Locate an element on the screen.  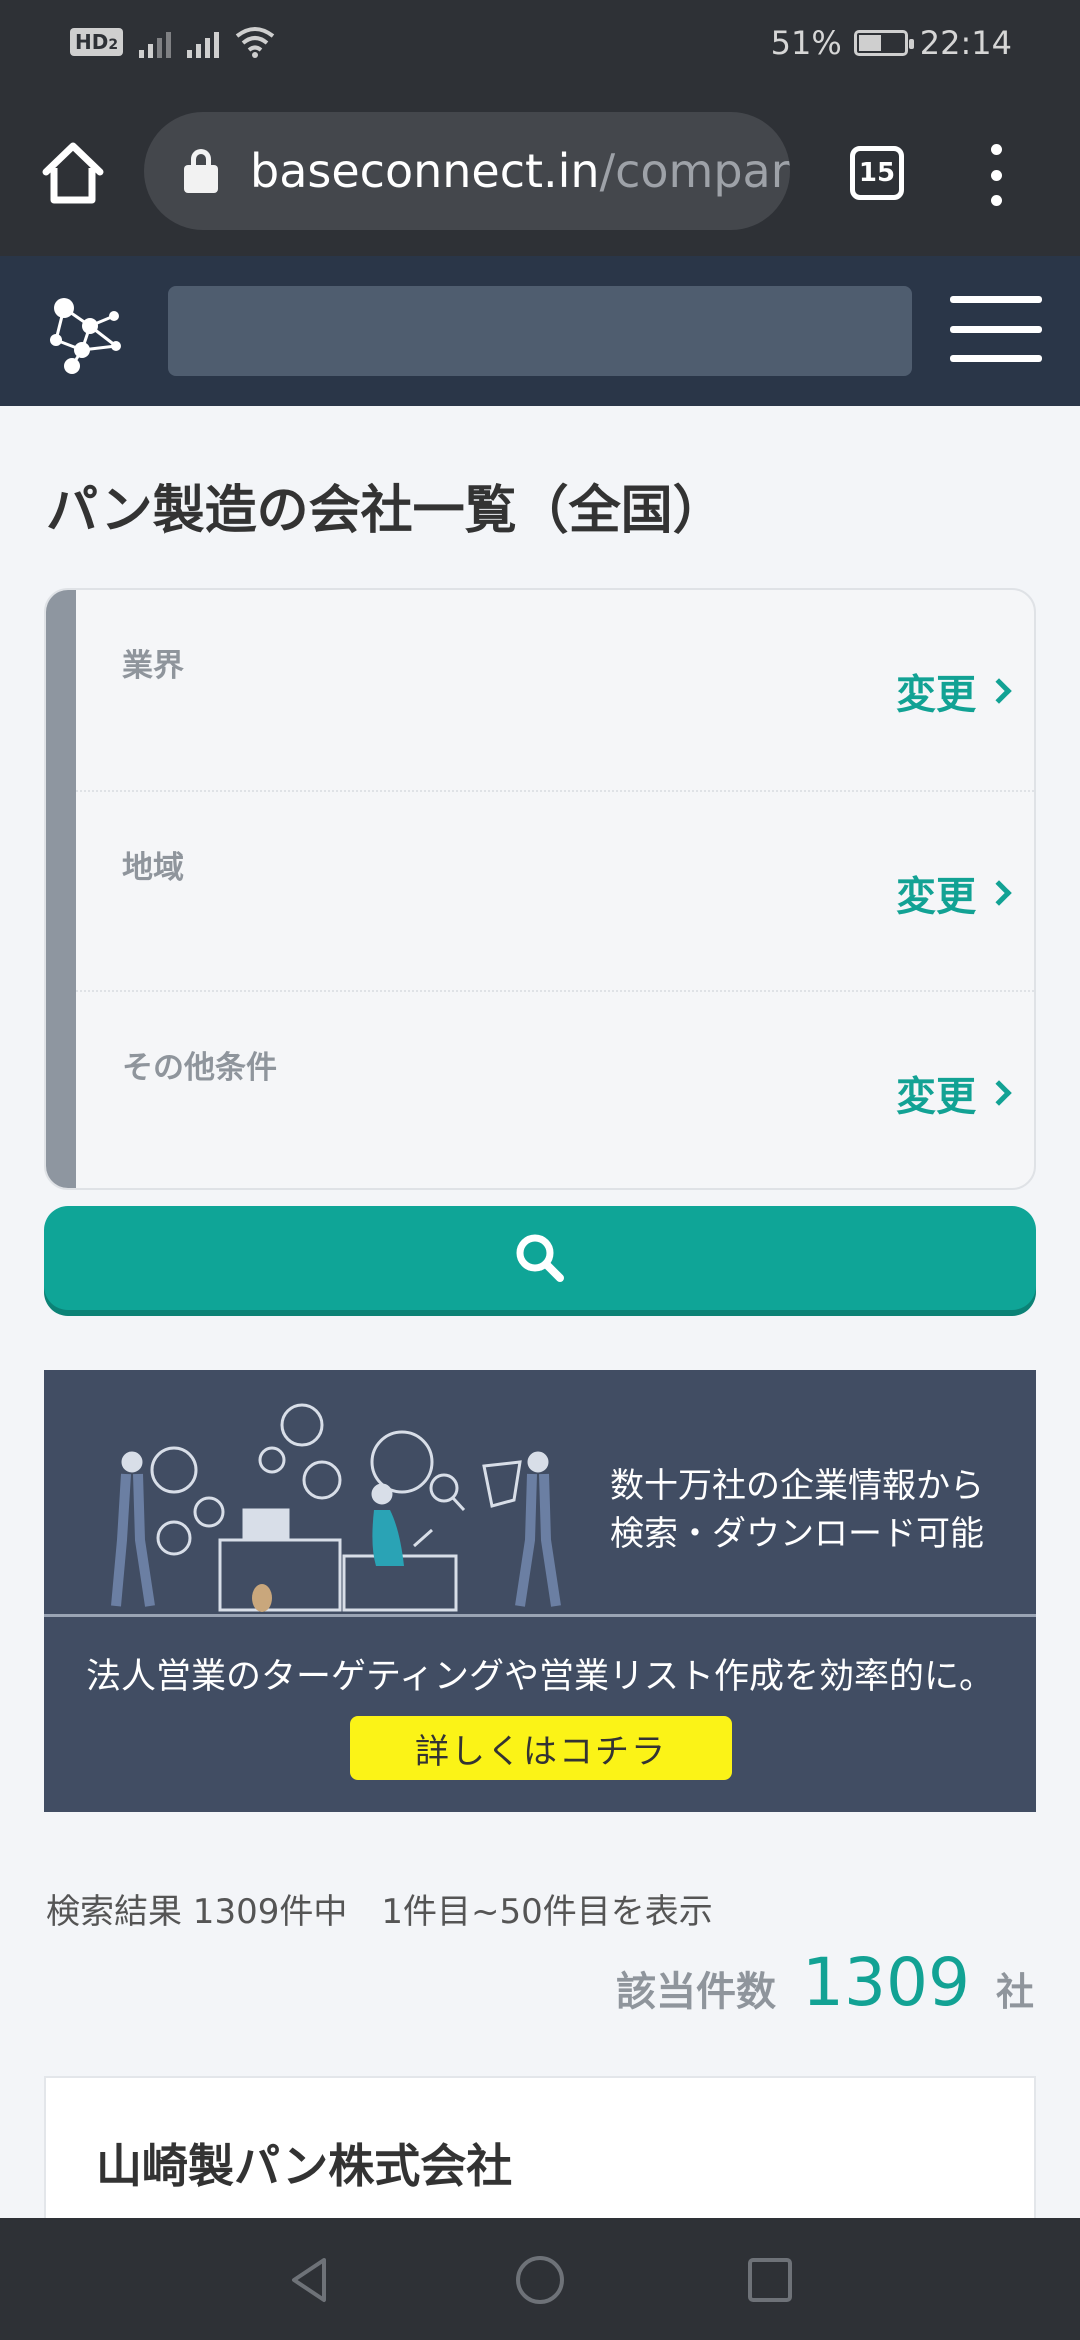
address-bar: baseconnect.in/compan is located at coordinates (467, 171).